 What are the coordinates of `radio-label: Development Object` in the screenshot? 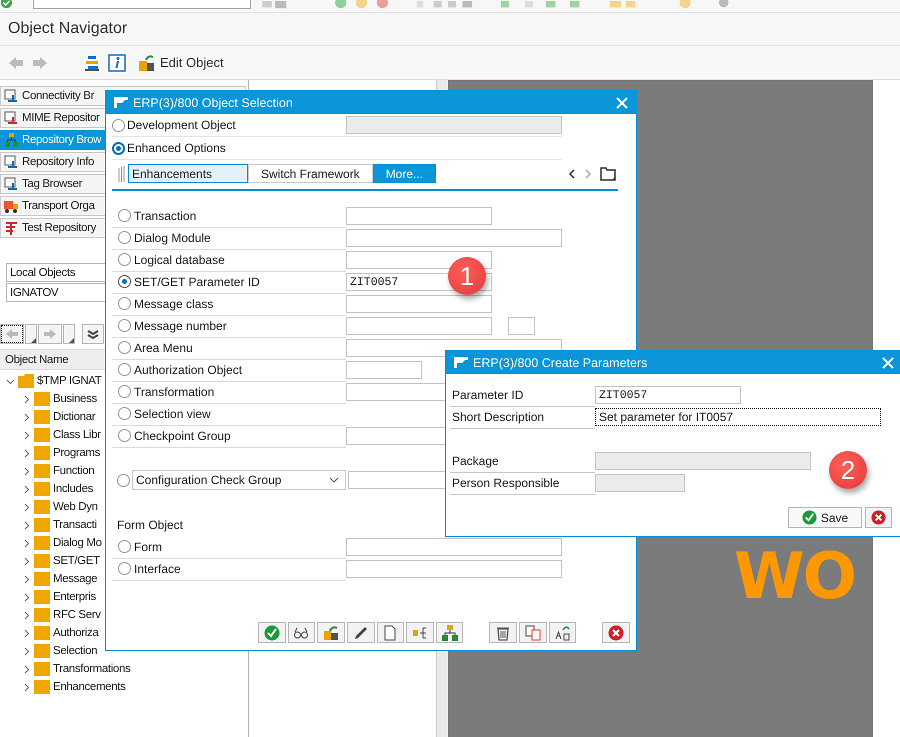 It's located at (181, 125).